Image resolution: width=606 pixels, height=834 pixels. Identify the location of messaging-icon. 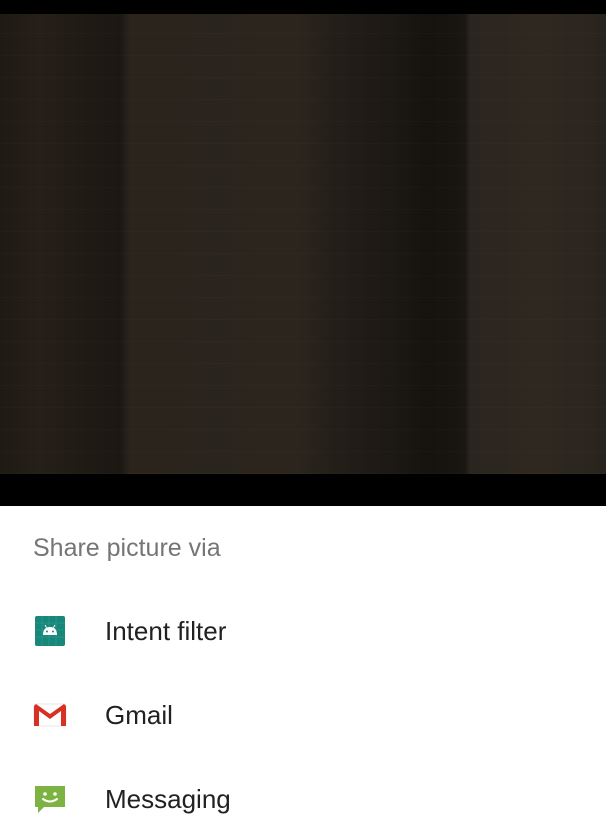
(50, 799).